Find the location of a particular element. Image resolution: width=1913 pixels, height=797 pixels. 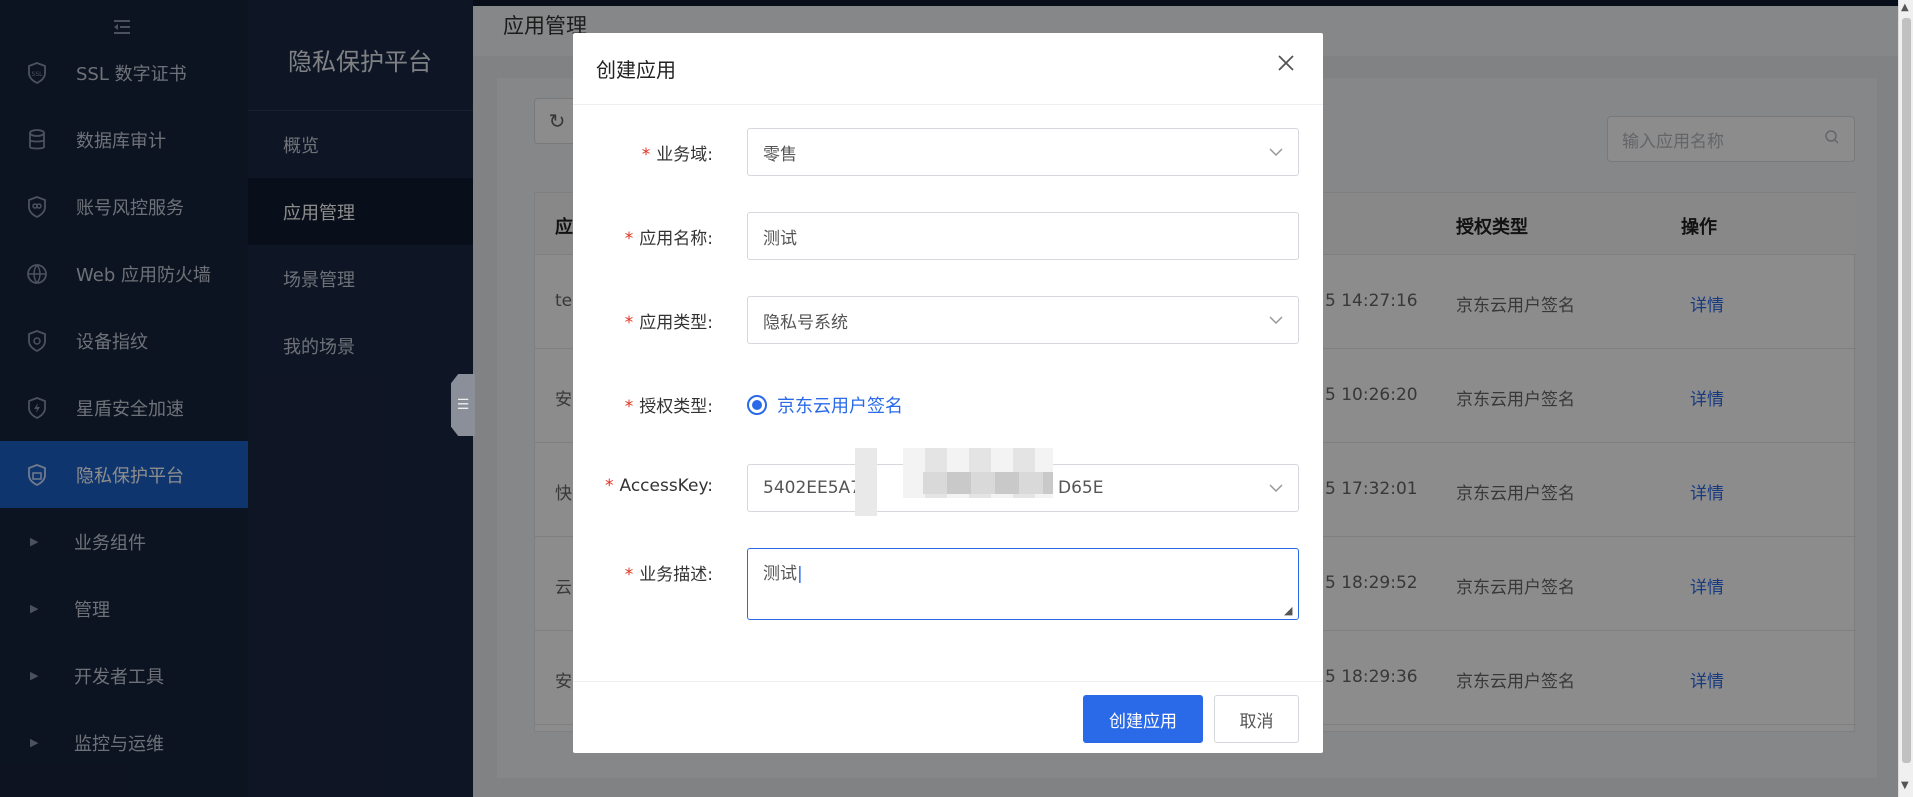

label-text: 应用类型: is located at coordinates (676, 323).